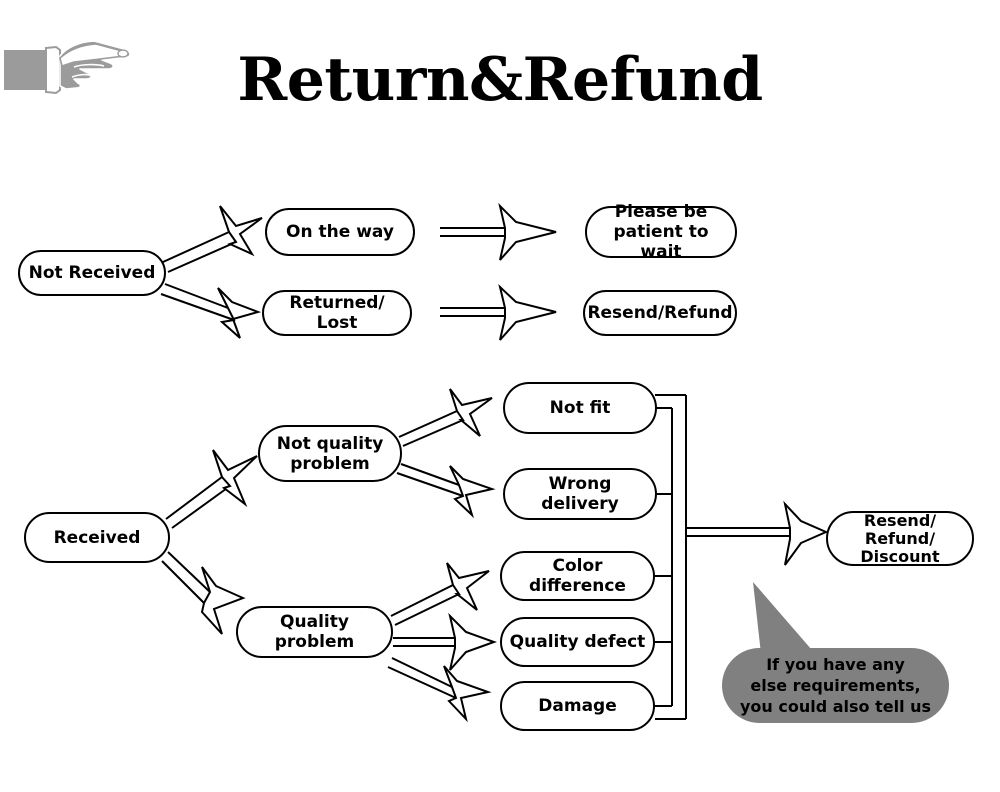 The image size is (1000, 792). What do you see at coordinates (445, 641) in the screenshot?
I see `edge-quality-qualitydefect` at bounding box center [445, 641].